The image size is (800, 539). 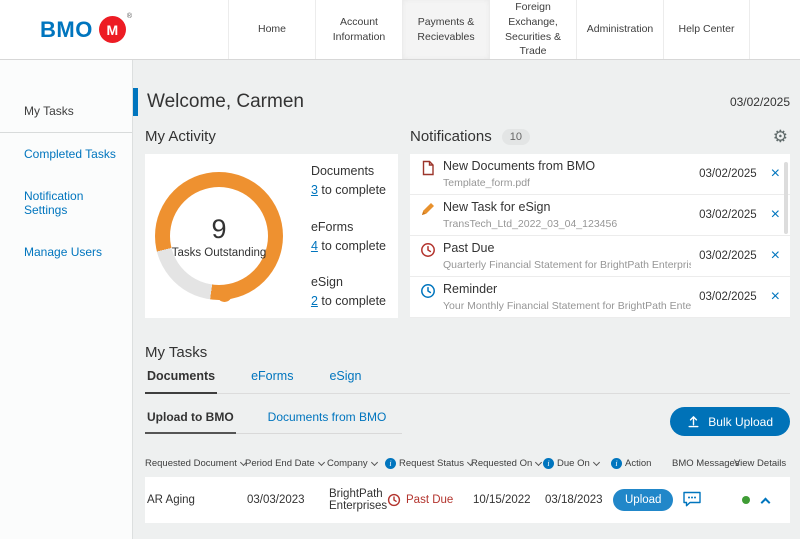 What do you see at coordinates (461, 102) in the screenshot?
I see `welcome-header: Welcome, Carmen 03/02/2025` at bounding box center [461, 102].